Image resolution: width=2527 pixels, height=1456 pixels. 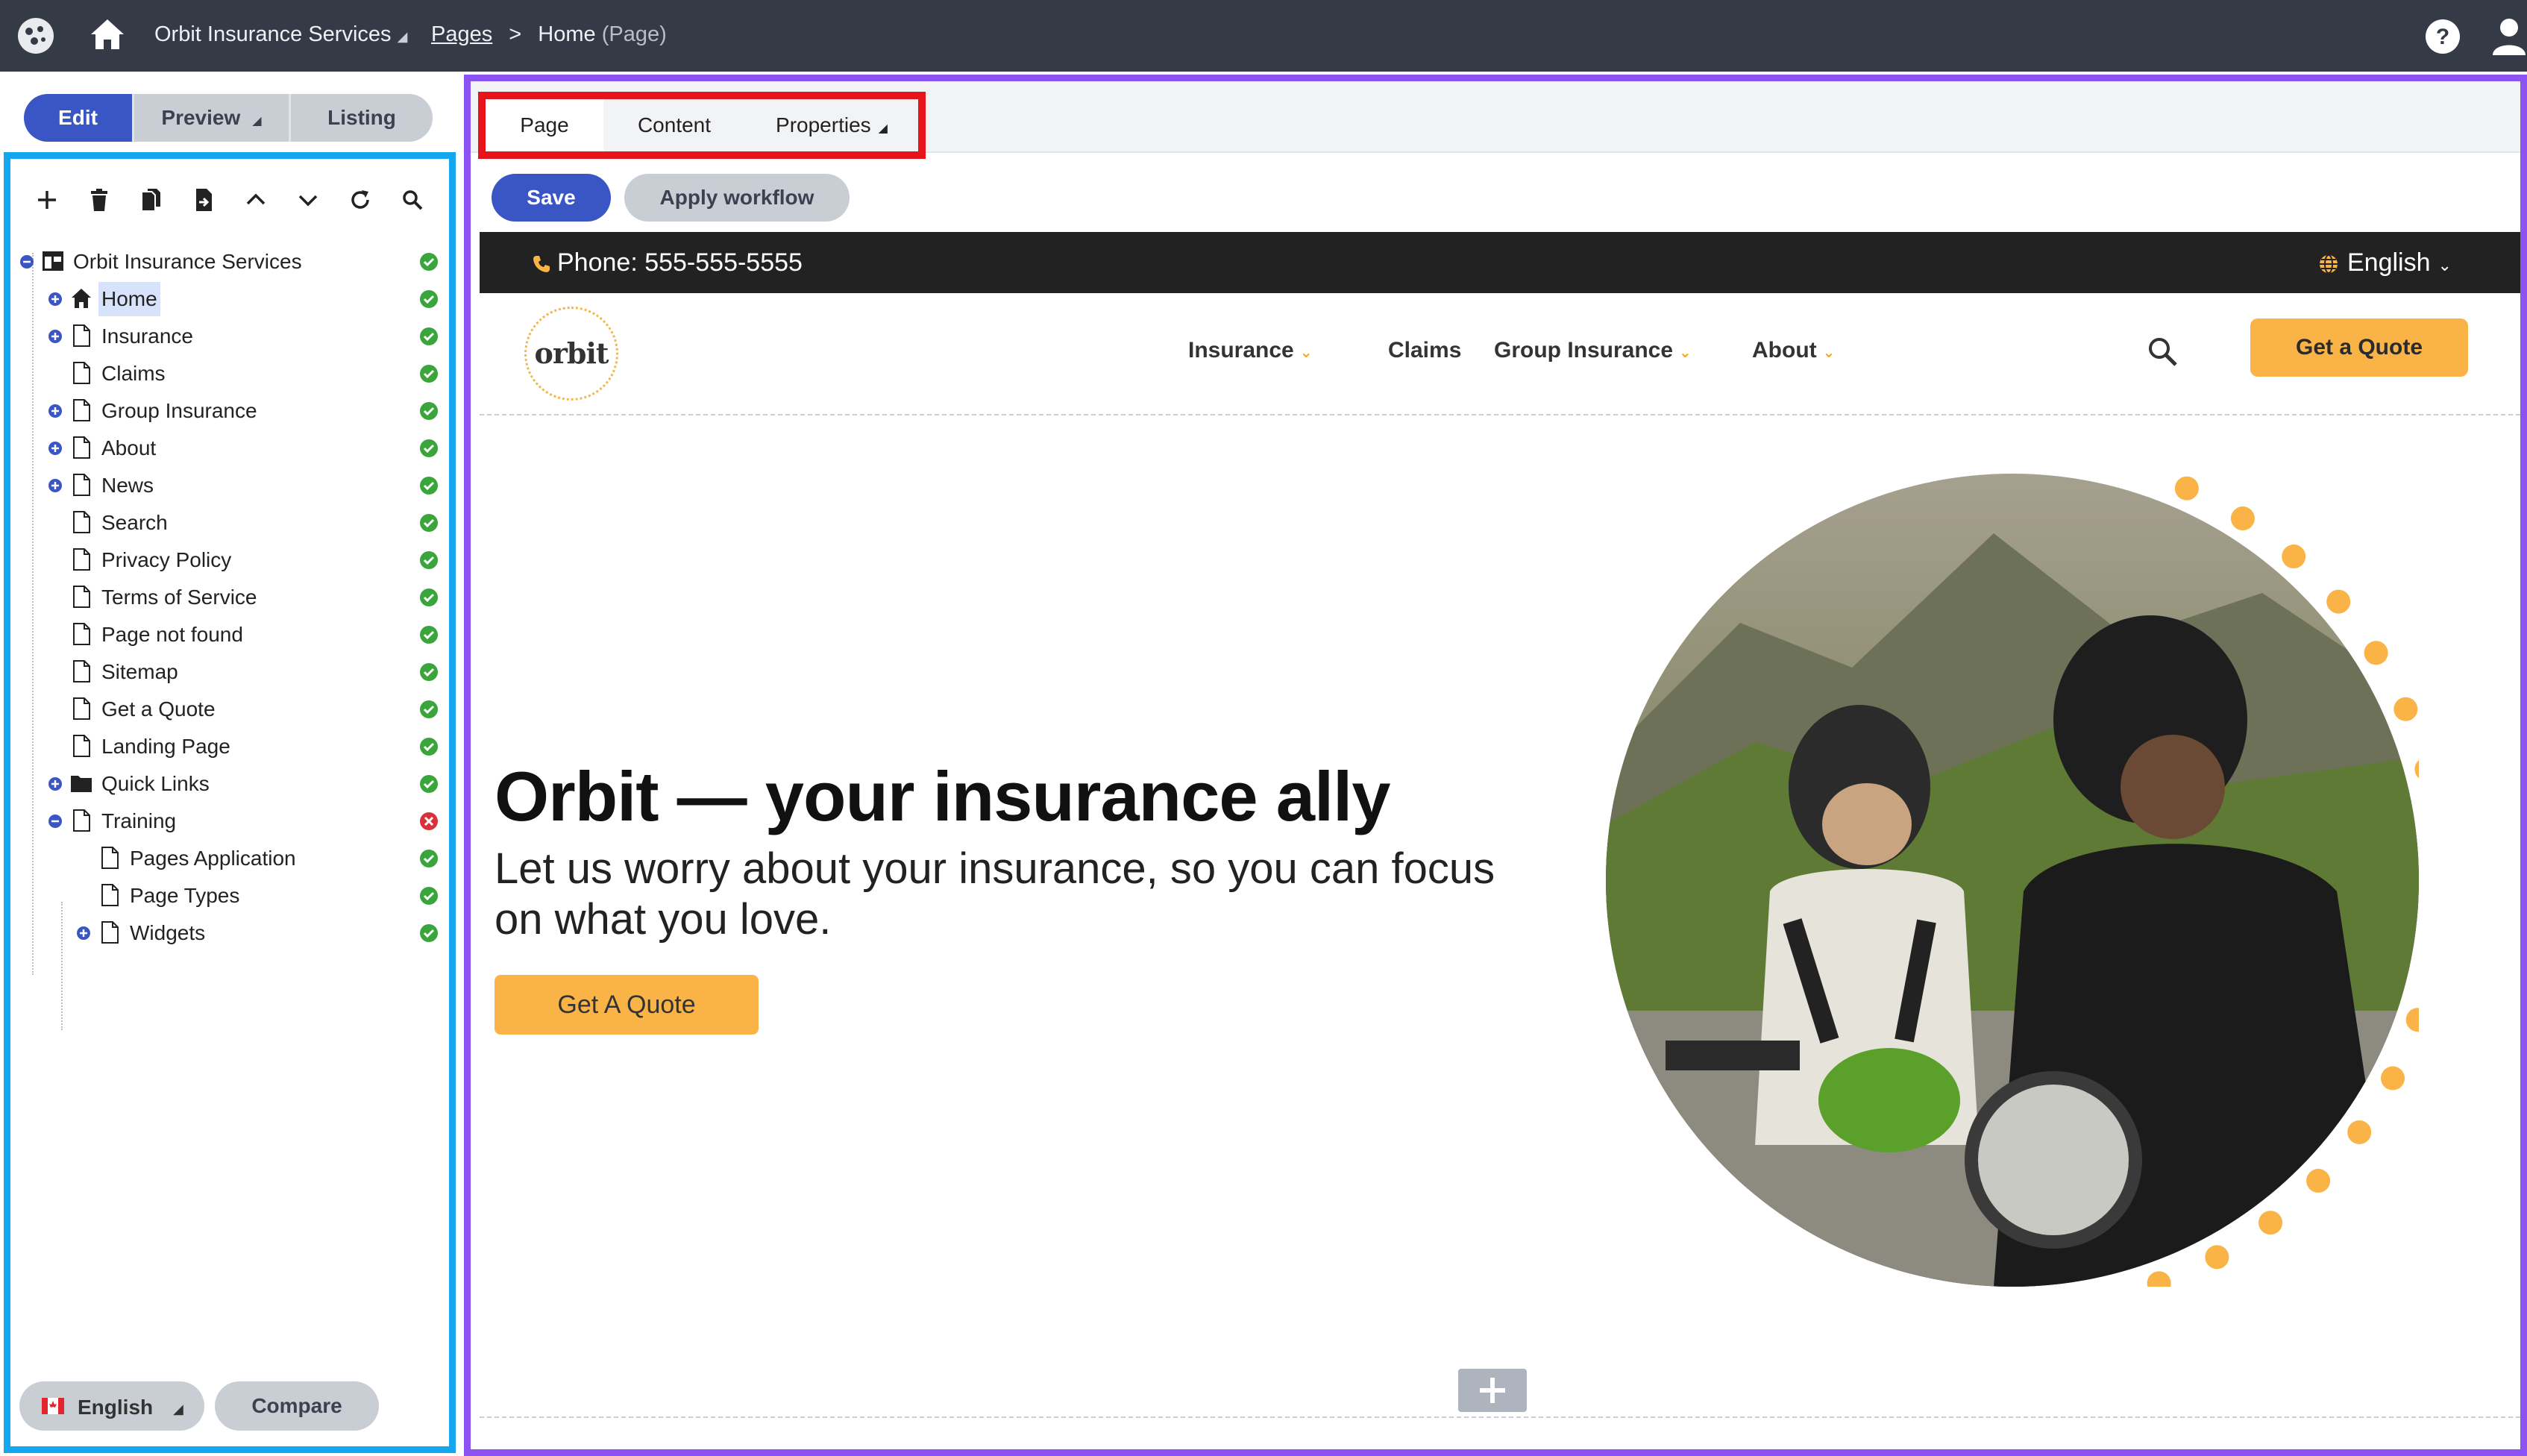 I want to click on tree-node: Orbit Insurance Services, so click(x=230, y=262).